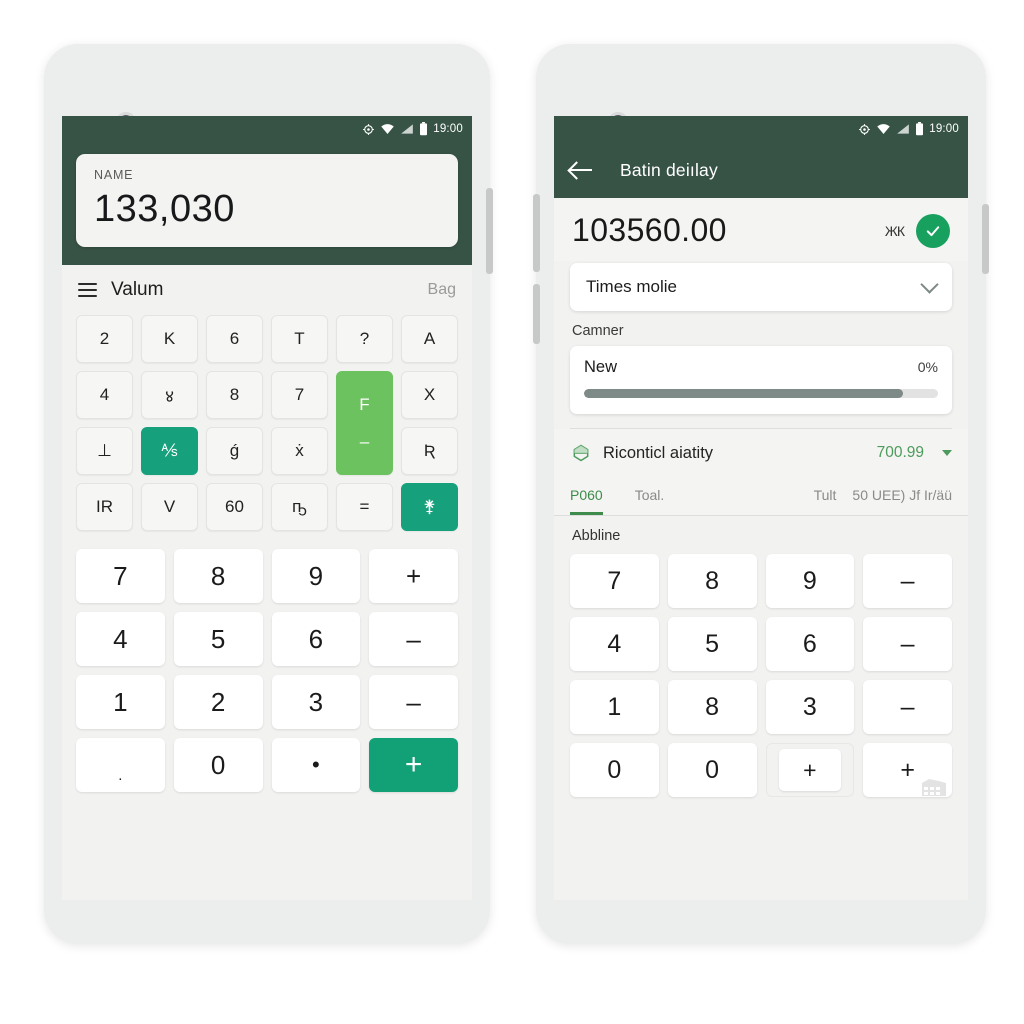 This screenshot has width=1024, height=1024. Describe the element at coordinates (299, 451) in the screenshot. I see `symbol-key-15: ẋ` at that location.